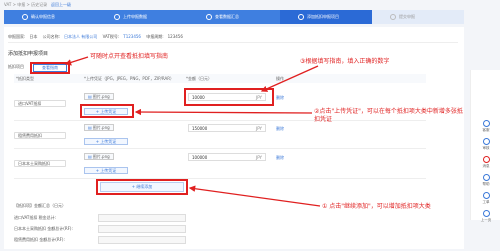 The height and width of the screenshot is (251, 500). I want to click on arrow-upload, so click(223, 112).